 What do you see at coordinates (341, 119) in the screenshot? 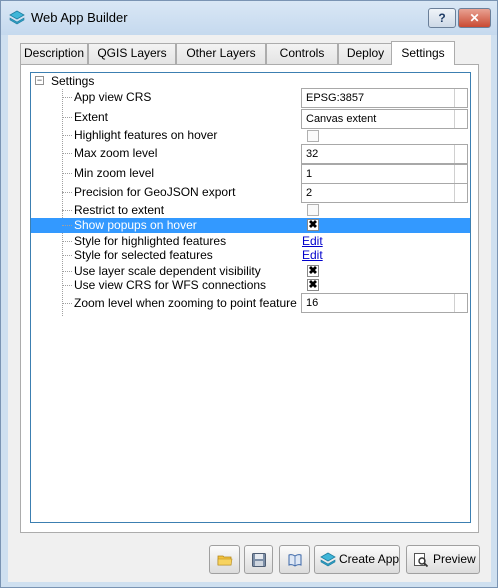
I see `extent-value: Canvas extent` at bounding box center [341, 119].